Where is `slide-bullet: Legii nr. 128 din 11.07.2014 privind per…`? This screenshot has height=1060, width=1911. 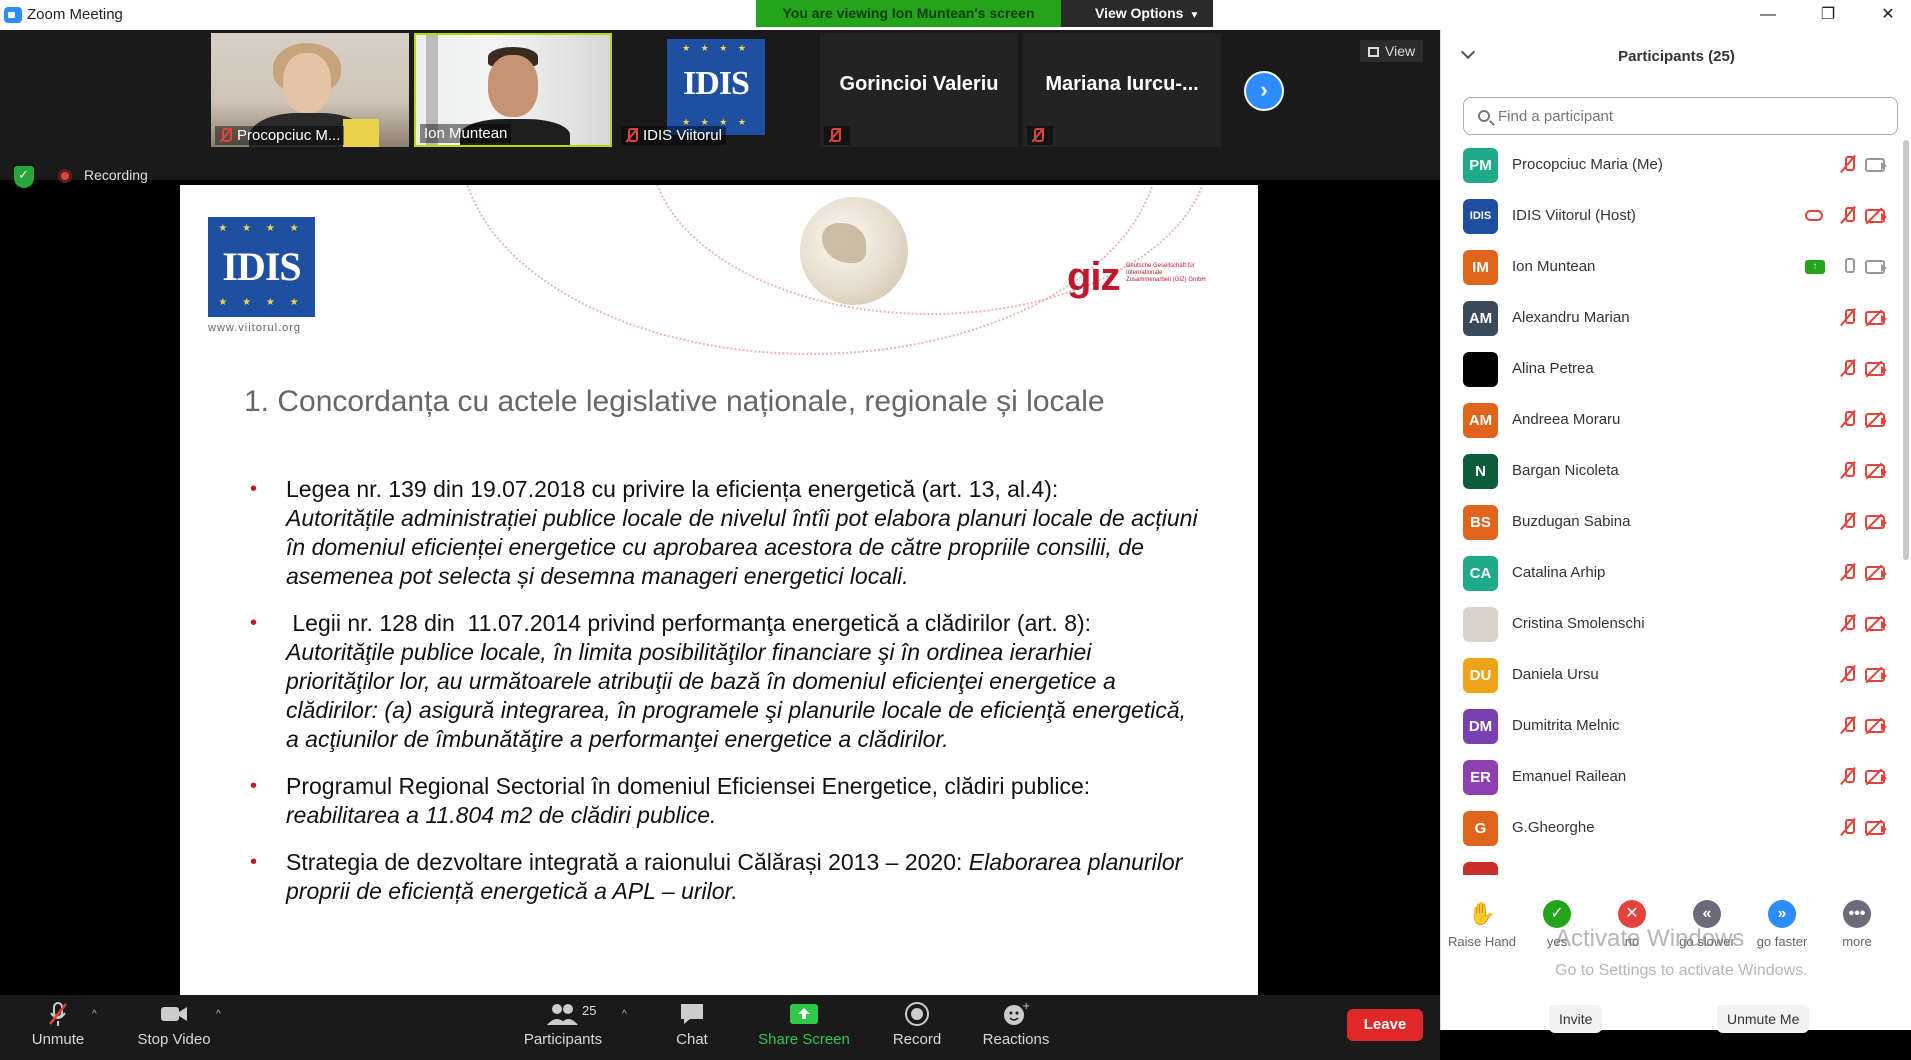 slide-bullet: Legii nr. 128 din 11.07.2014 privind per… is located at coordinates (720, 681).